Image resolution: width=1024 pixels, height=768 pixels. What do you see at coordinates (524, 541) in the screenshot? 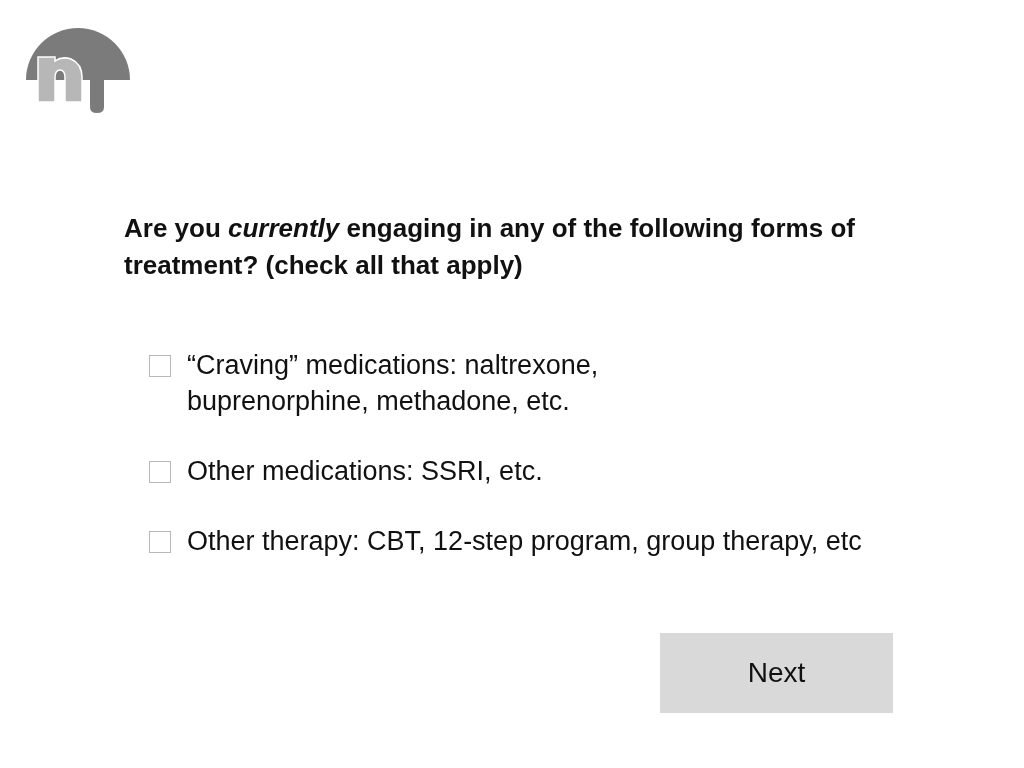
I see `option-label: Other therapy: CBT, 12-step program, group therapy, etc` at bounding box center [524, 541].